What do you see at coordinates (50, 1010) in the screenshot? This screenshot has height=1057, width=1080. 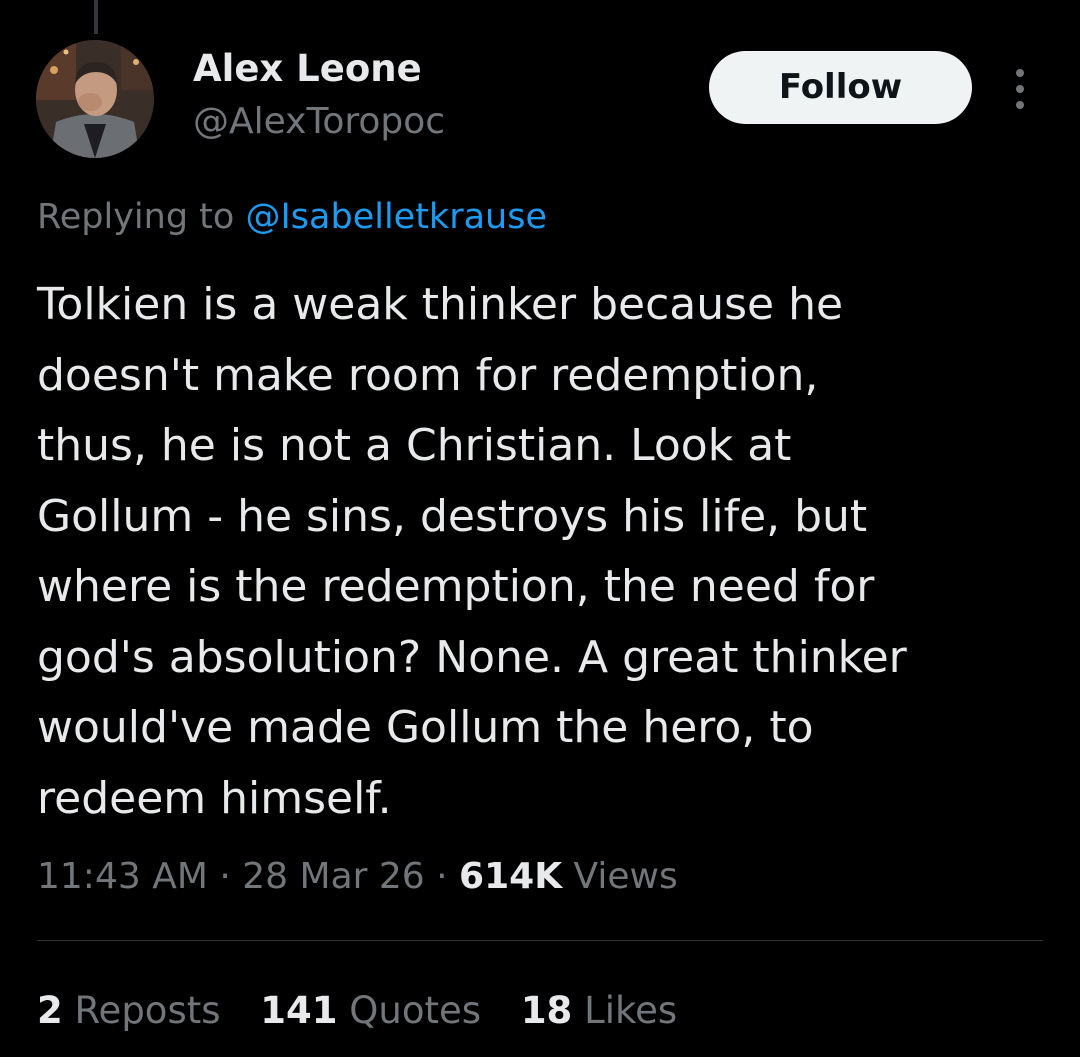 I see `reposts-count: 2` at bounding box center [50, 1010].